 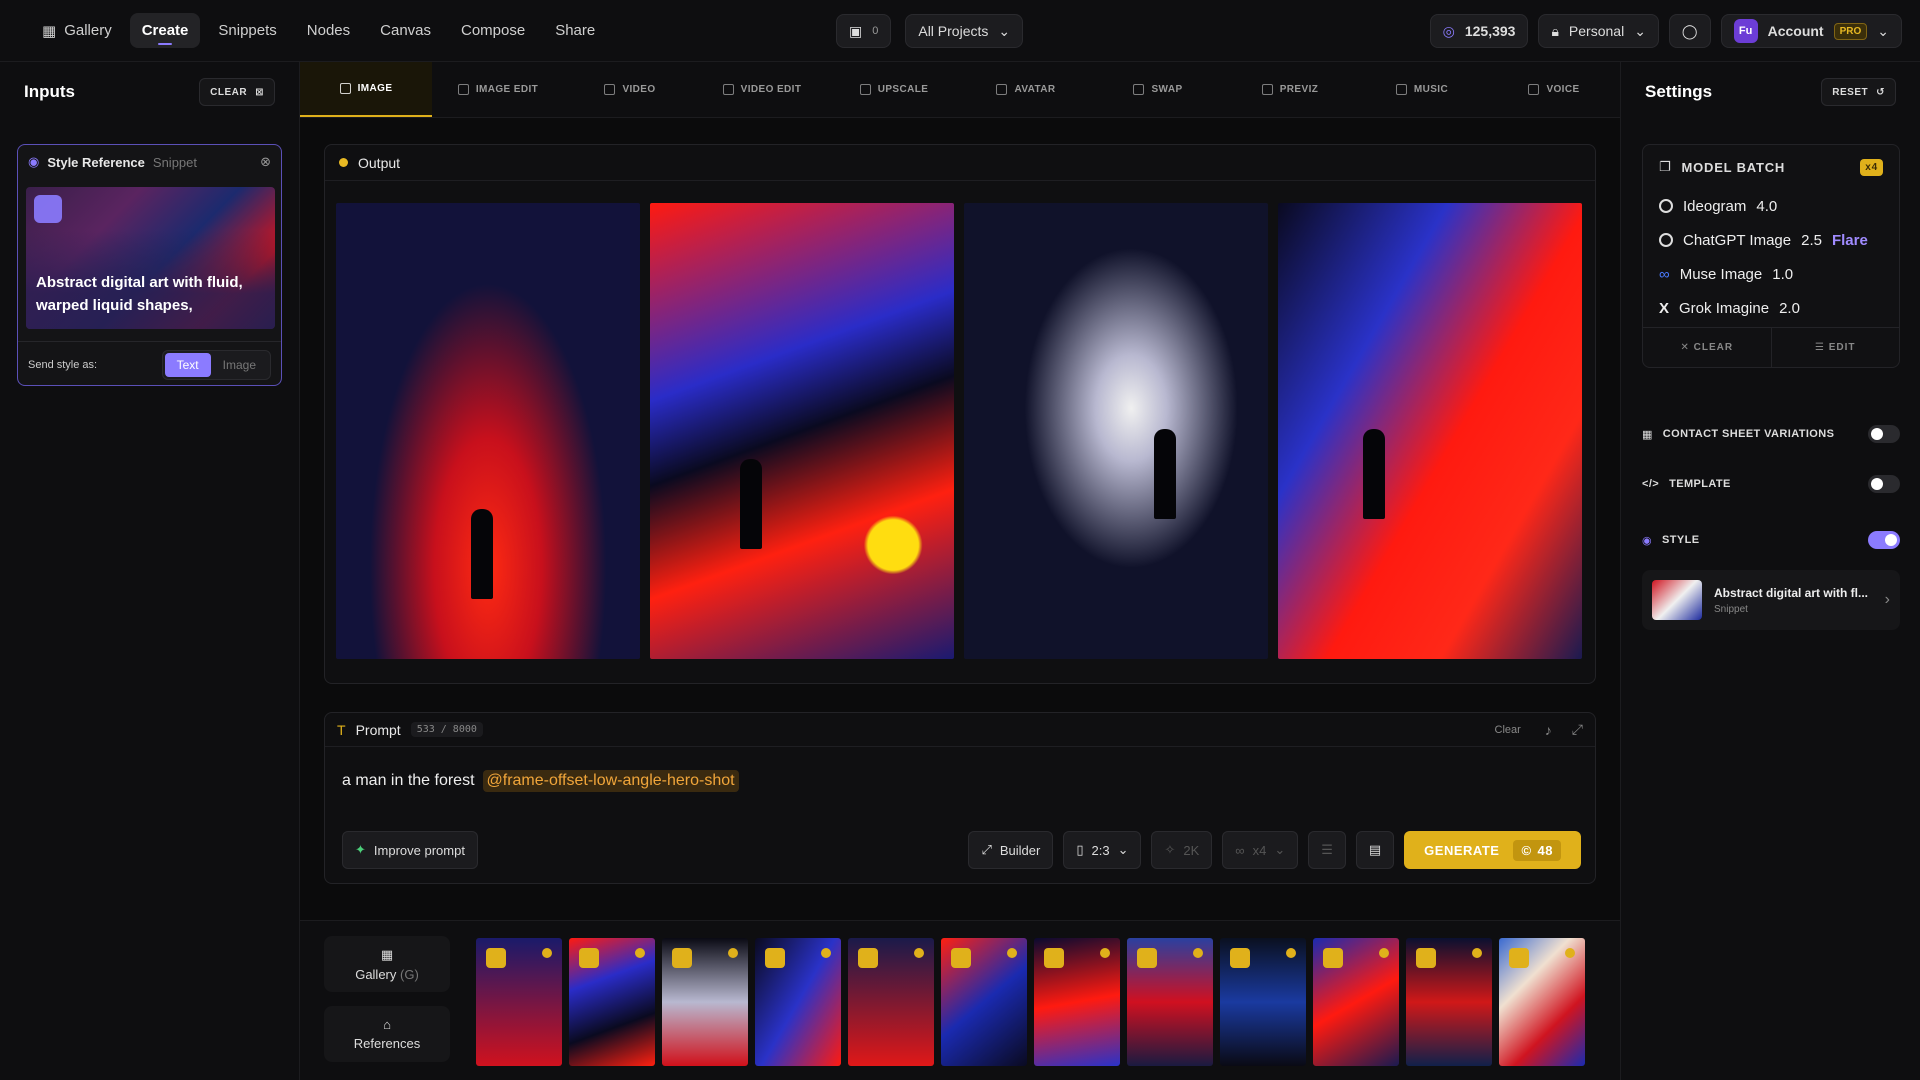 I want to click on list-icon: ☰, so click(x=1327, y=849).